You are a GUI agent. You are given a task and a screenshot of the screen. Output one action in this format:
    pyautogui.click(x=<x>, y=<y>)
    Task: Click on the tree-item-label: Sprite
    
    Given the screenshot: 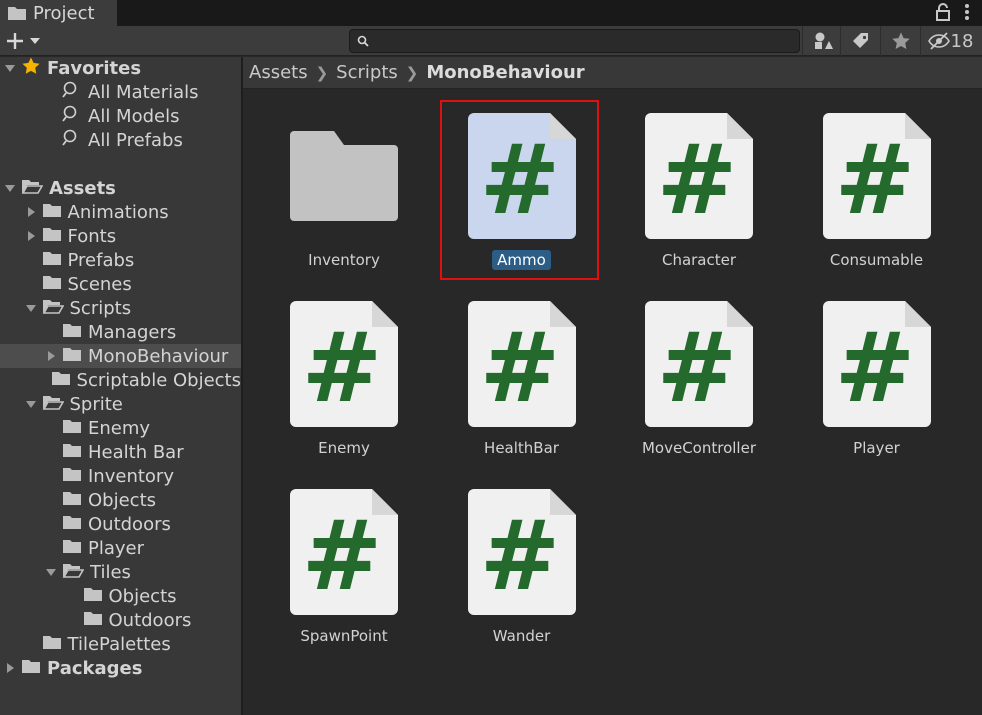 What is the action you would take?
    pyautogui.click(x=96, y=404)
    